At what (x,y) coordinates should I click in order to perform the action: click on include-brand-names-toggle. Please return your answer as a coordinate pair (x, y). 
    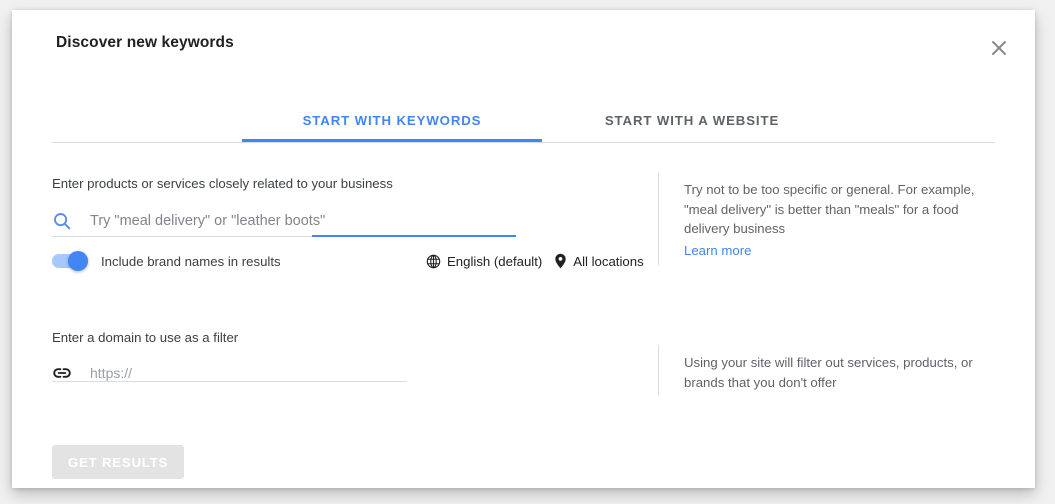
    Looking at the image, I should click on (70, 261).